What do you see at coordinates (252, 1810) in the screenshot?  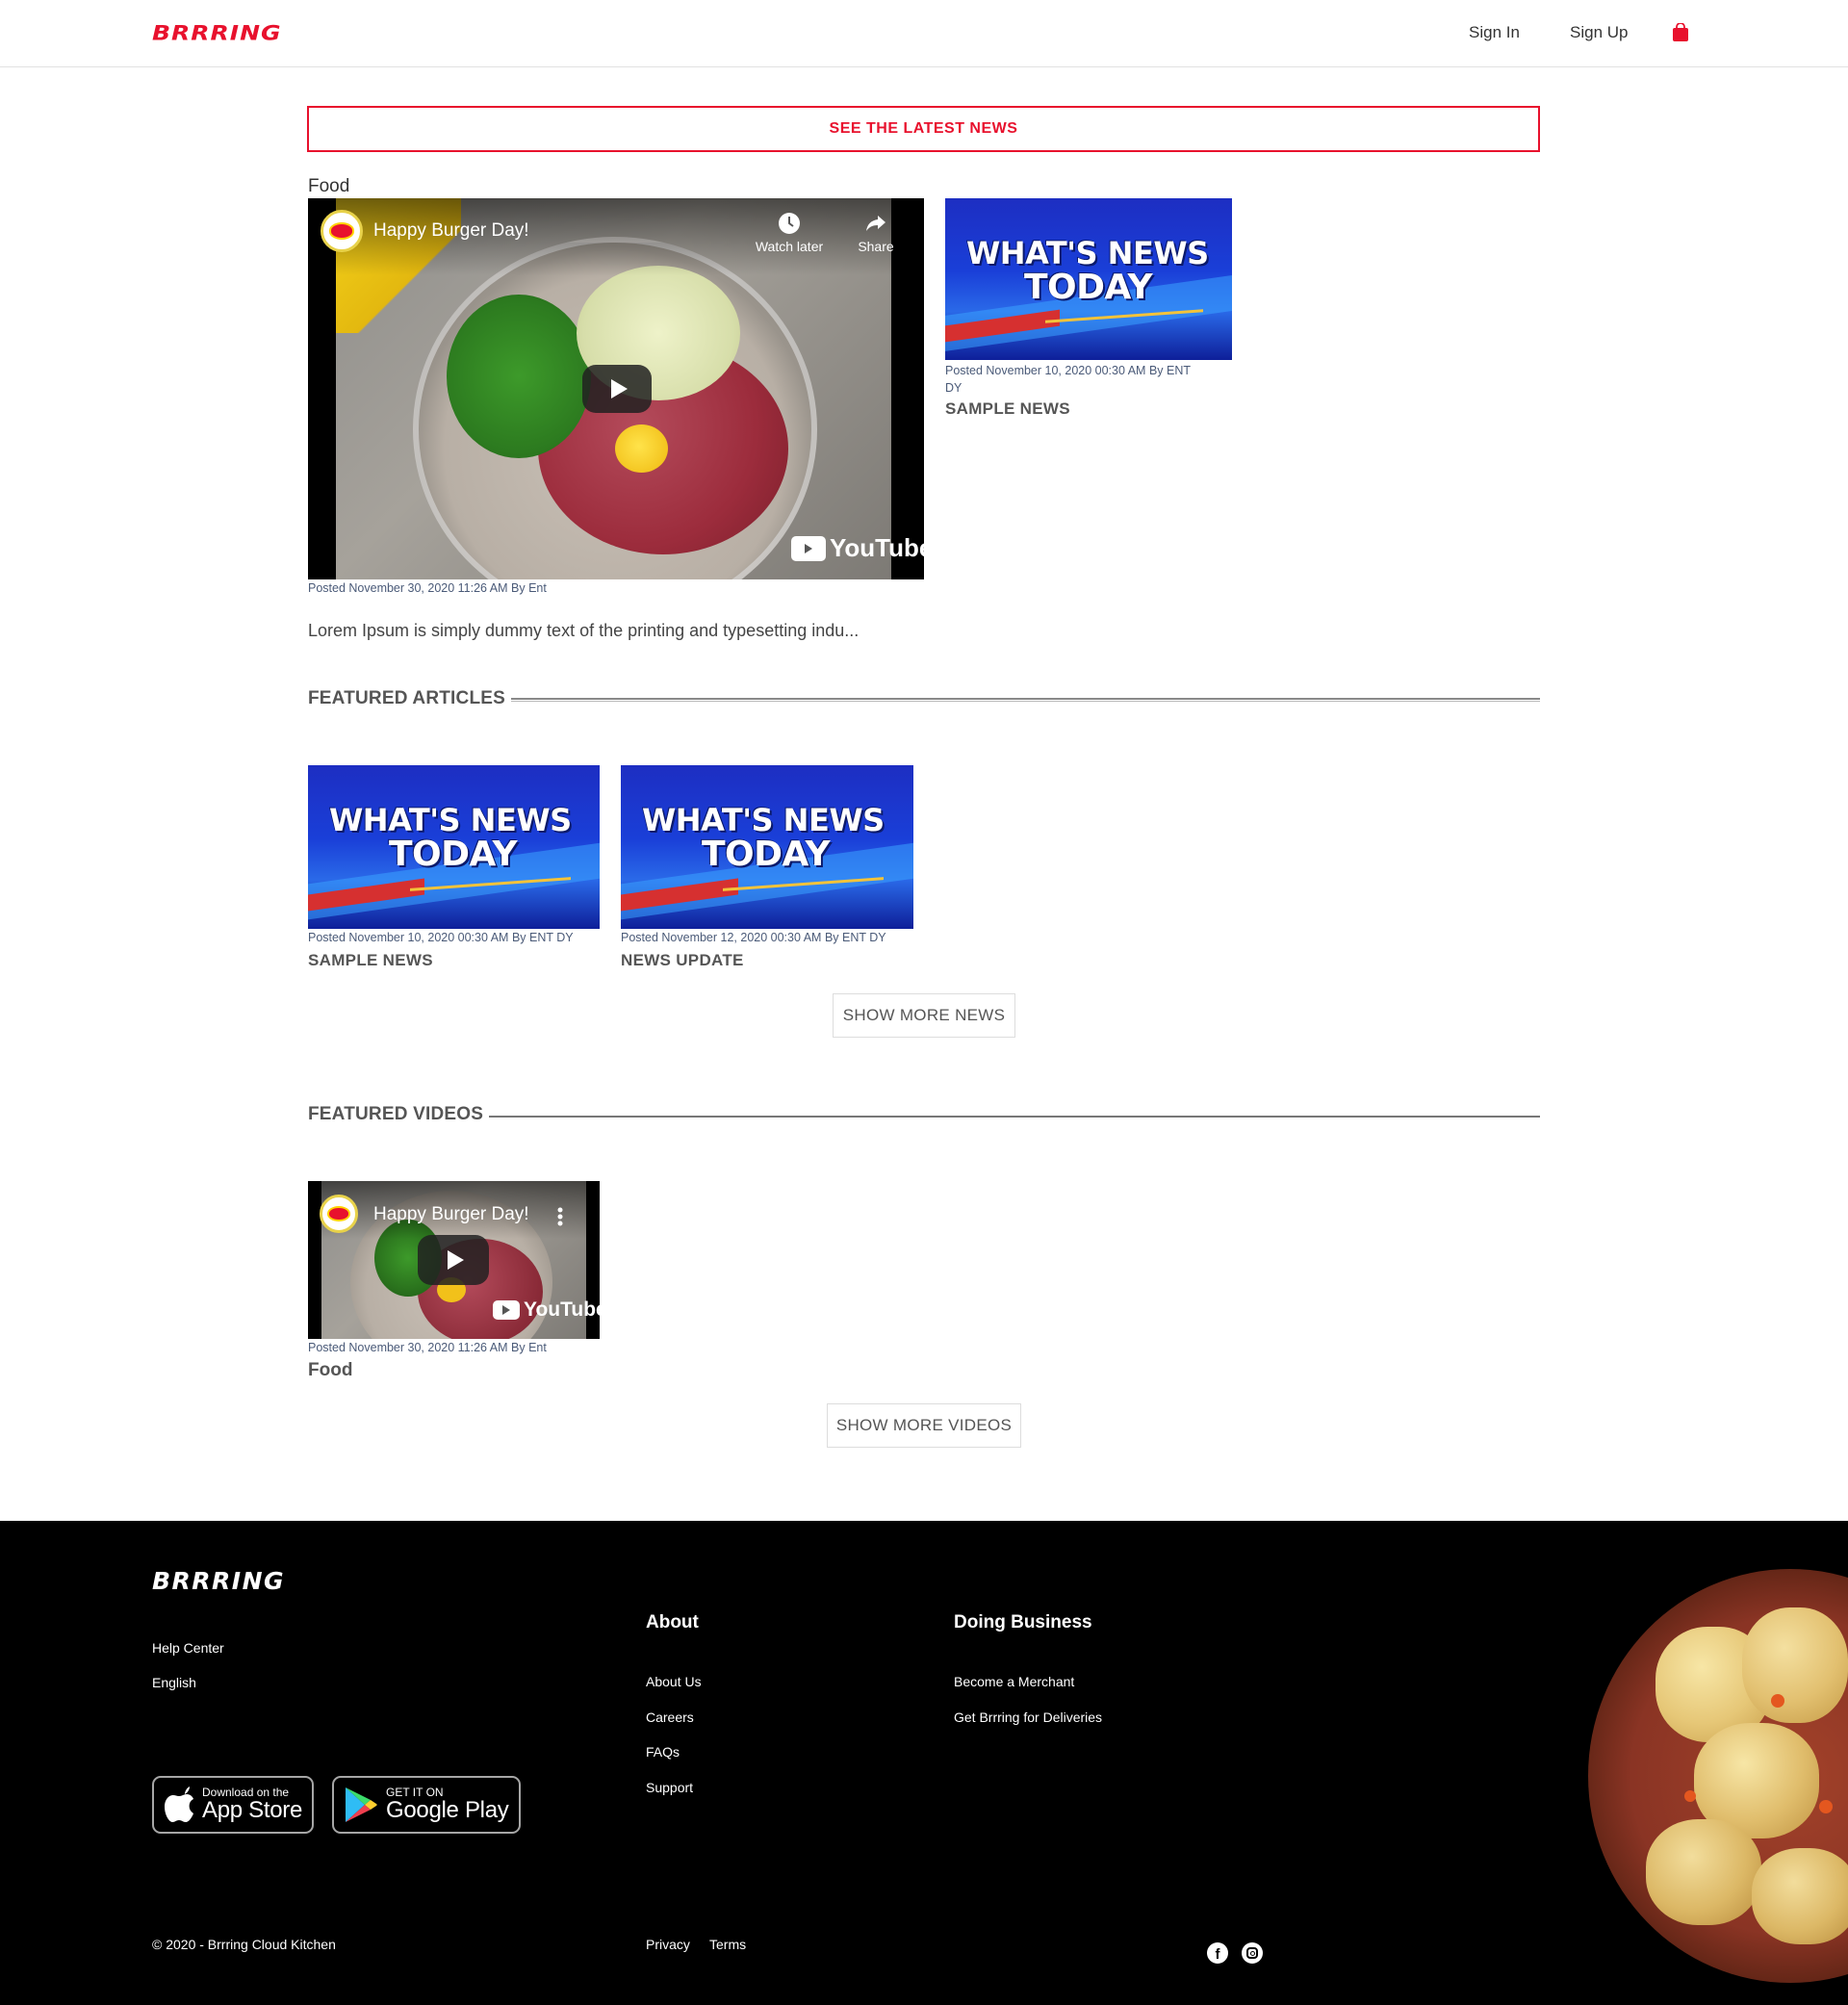 I see `app-store-big: App Store` at bounding box center [252, 1810].